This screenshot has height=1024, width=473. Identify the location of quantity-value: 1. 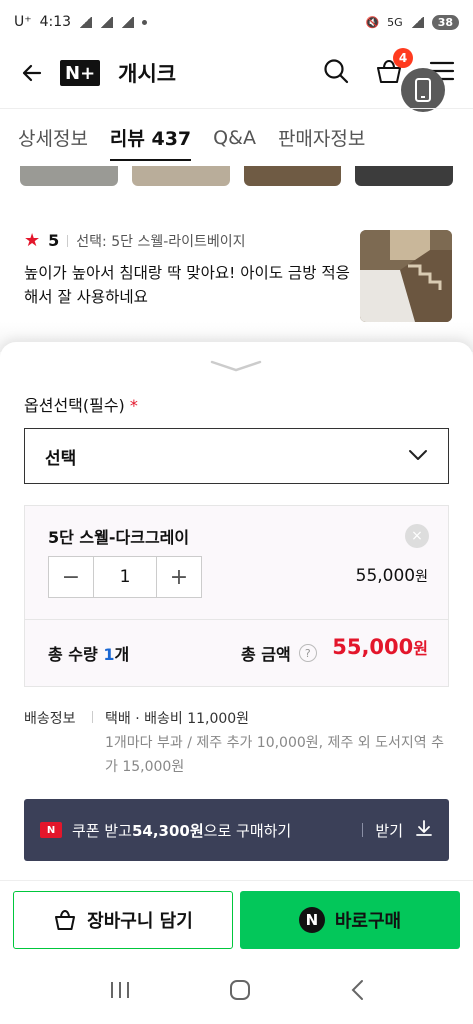
(125, 577).